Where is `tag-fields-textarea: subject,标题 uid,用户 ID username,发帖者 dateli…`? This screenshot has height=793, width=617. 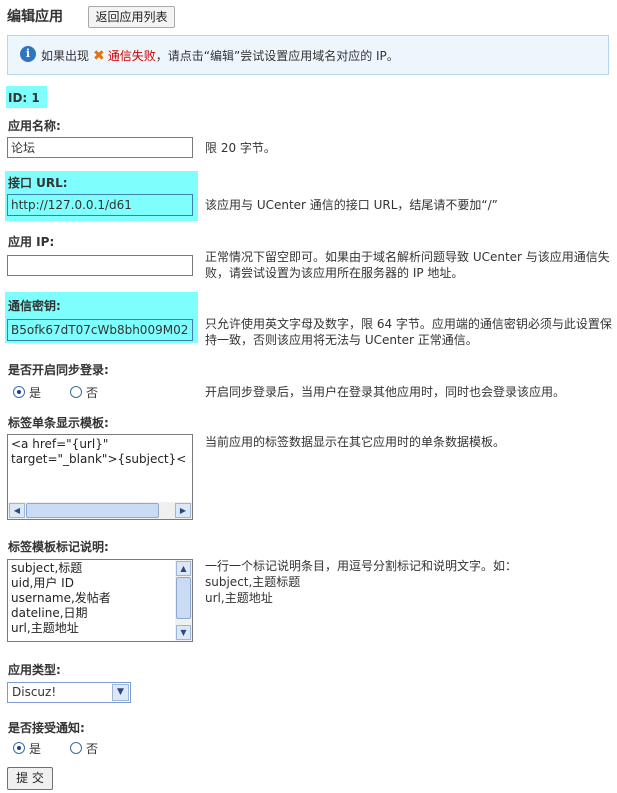
tag-fields-textarea: subject,标题 uid,用户 ID username,发帖者 dateli… is located at coordinates (100, 600).